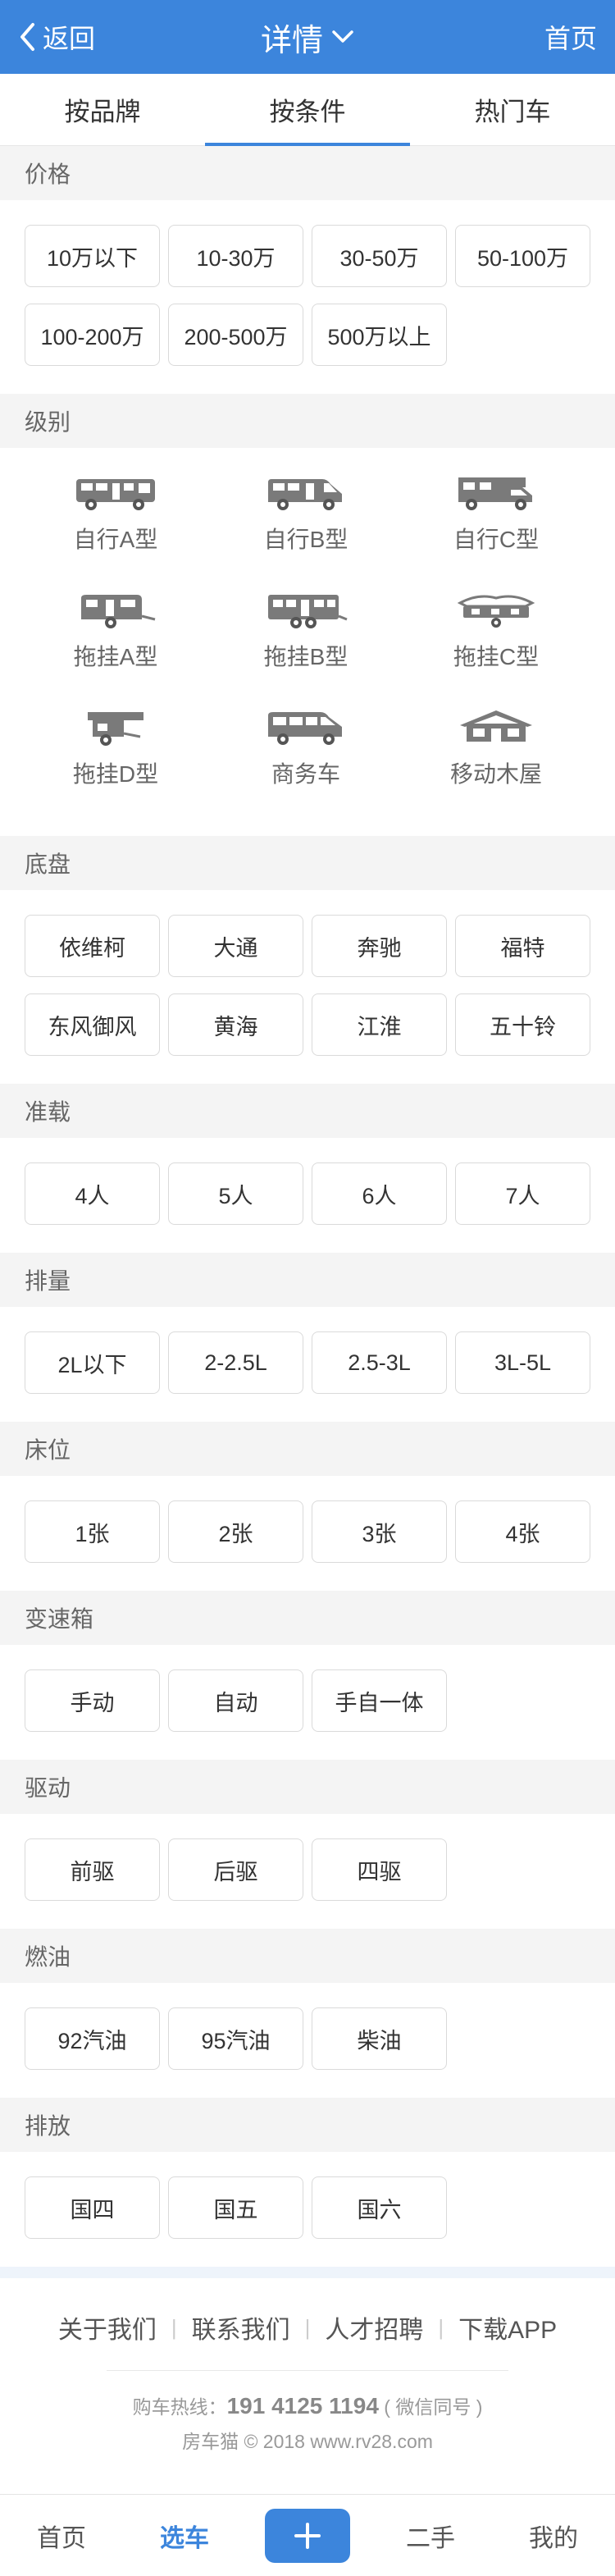 The height and width of the screenshot is (2576, 615). What do you see at coordinates (430, 2535) in the screenshot?
I see `nav-used: 二手` at bounding box center [430, 2535].